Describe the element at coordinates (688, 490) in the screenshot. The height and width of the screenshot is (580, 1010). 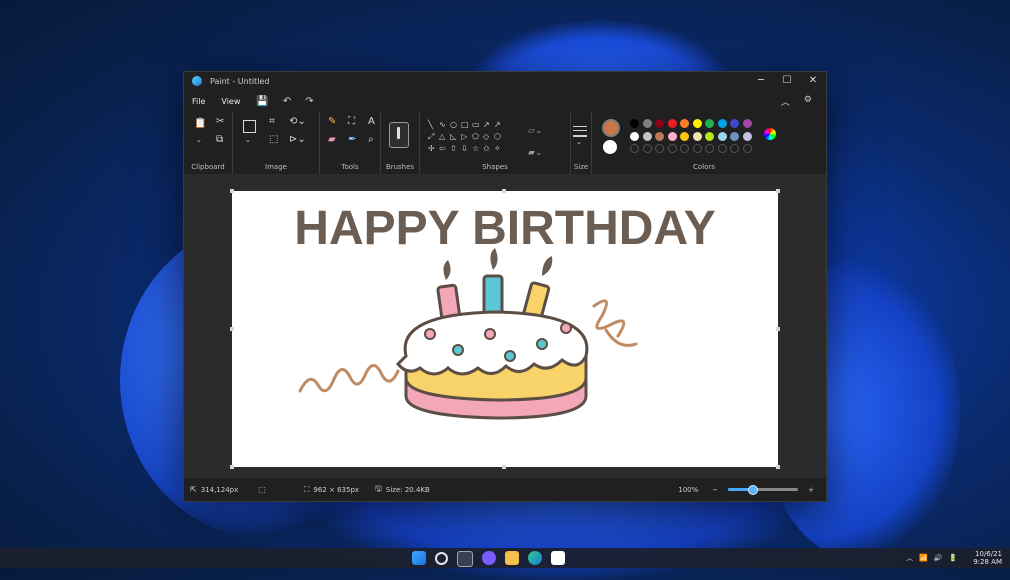
I see `zoom-level: 100%` at that location.